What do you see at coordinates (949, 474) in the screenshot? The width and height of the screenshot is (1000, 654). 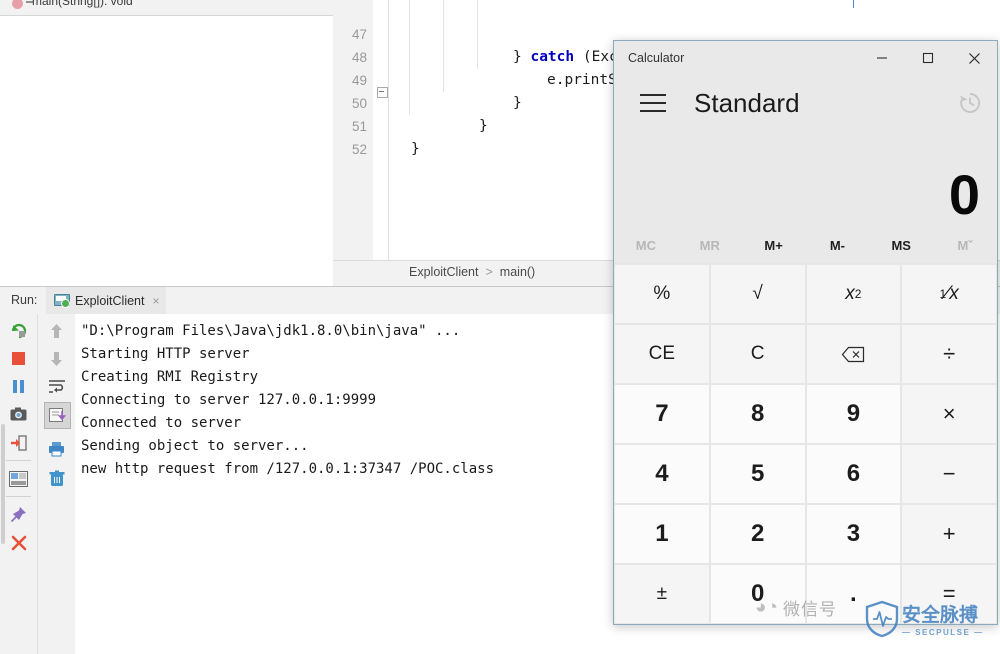 I see `subtract-key: −` at bounding box center [949, 474].